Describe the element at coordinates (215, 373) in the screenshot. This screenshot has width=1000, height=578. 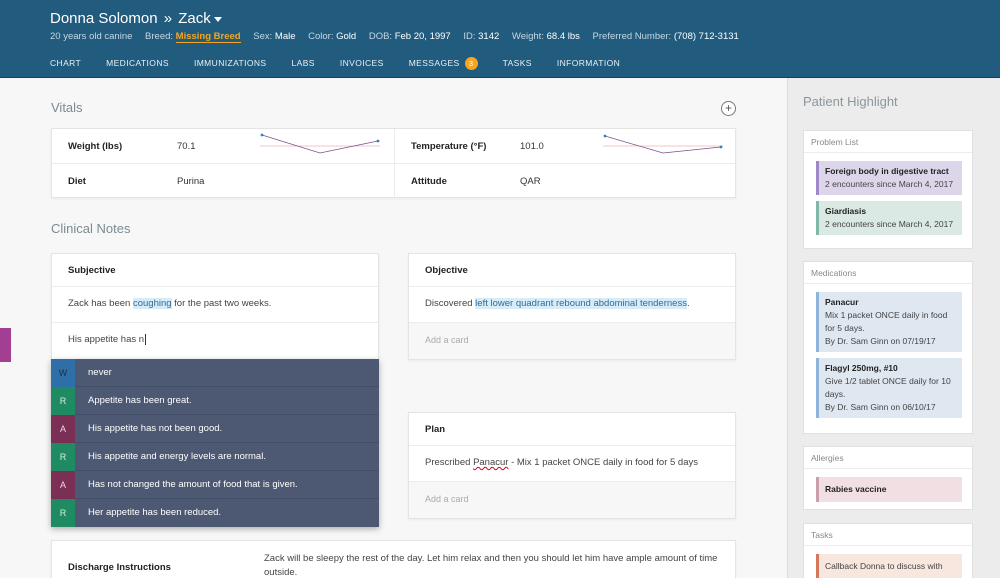
I see `suggestion-item: Wnever` at that location.